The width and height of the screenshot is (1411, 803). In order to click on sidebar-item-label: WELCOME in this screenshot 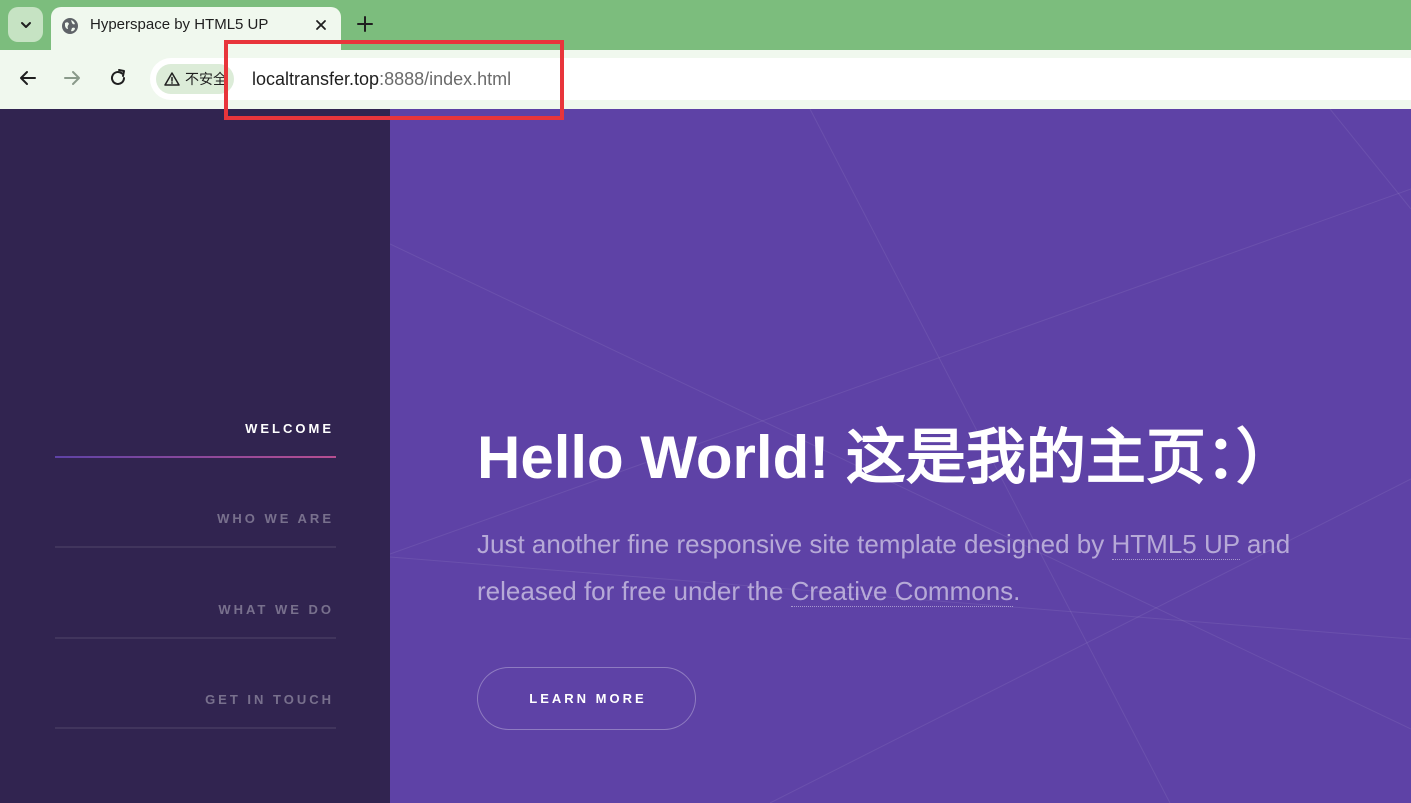, I will do `click(289, 428)`.